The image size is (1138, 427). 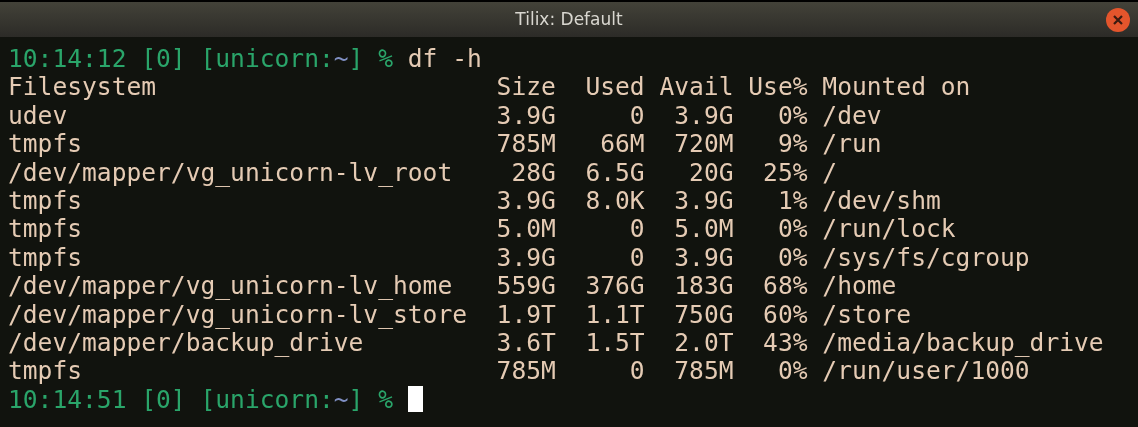 I want to click on table-cell: 1.5T, so click(x=615, y=343).